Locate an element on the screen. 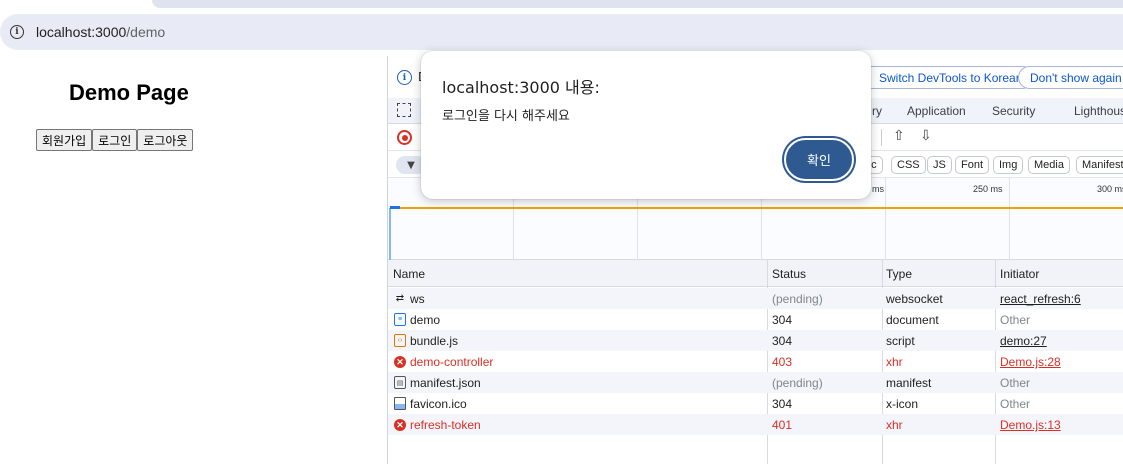 The width and height of the screenshot is (1123, 464). request-type: script is located at coordinates (900, 341).